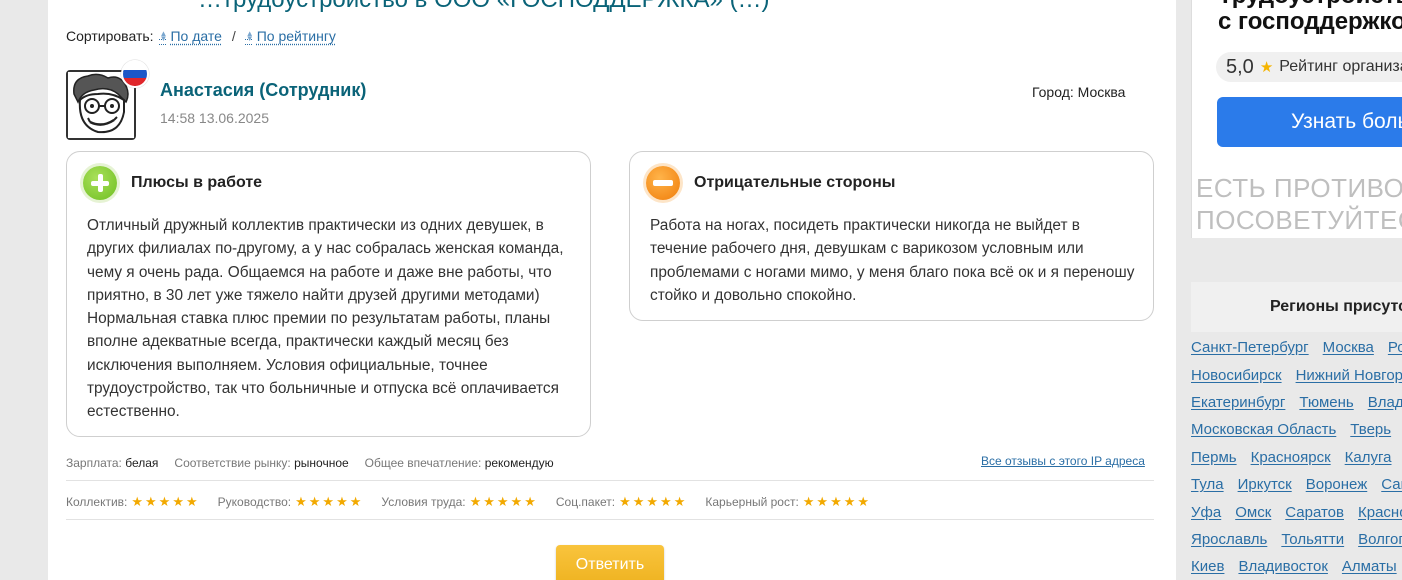 The width and height of the screenshot is (1402, 580). Describe the element at coordinates (232, 463) in the screenshot. I see `market-label: Соответствие рынку:` at that location.